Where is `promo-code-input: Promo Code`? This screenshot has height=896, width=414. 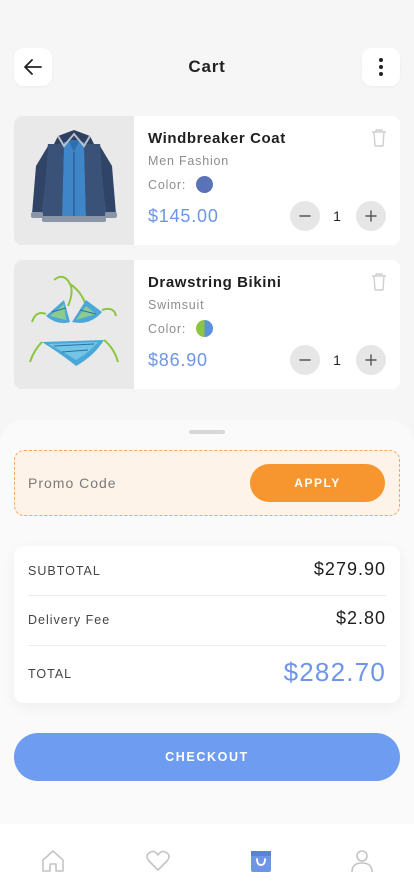 promo-code-input: Promo Code is located at coordinates (72, 483).